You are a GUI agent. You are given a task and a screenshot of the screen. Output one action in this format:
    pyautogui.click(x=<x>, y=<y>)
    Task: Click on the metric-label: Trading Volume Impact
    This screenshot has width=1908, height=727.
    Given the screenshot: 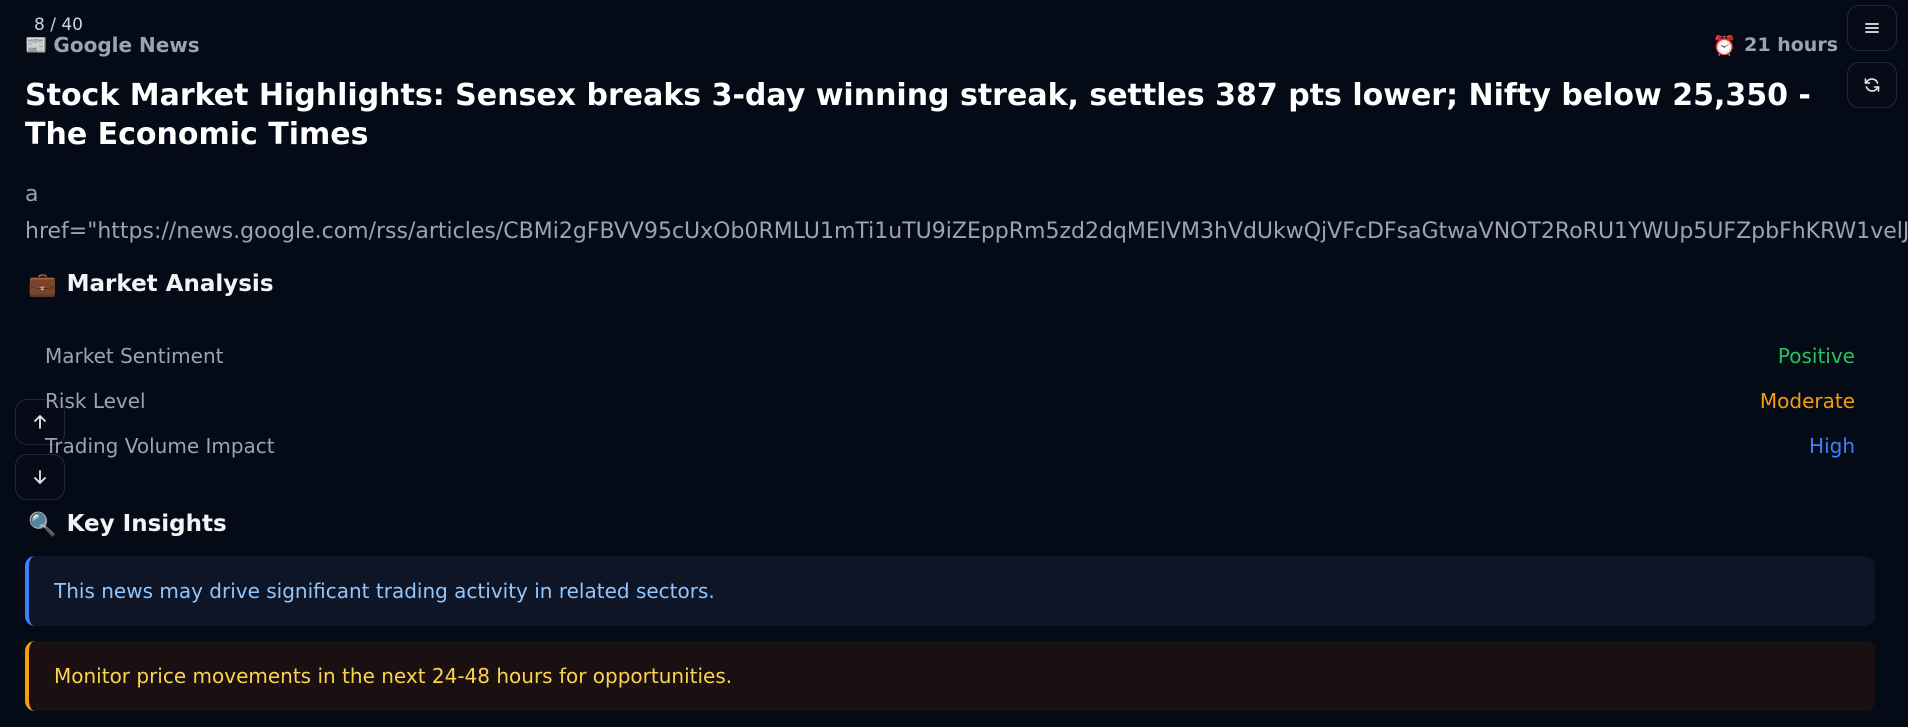 What is the action you would take?
    pyautogui.click(x=160, y=445)
    